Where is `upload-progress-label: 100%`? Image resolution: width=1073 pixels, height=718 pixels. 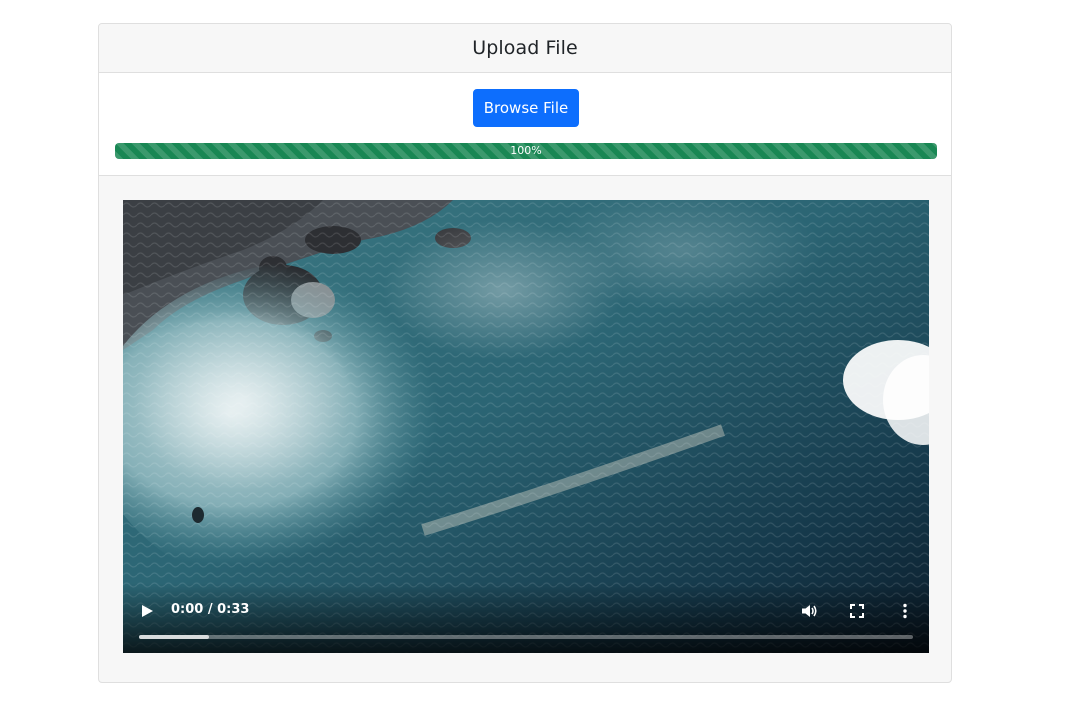
upload-progress-label: 100% is located at coordinates (526, 150).